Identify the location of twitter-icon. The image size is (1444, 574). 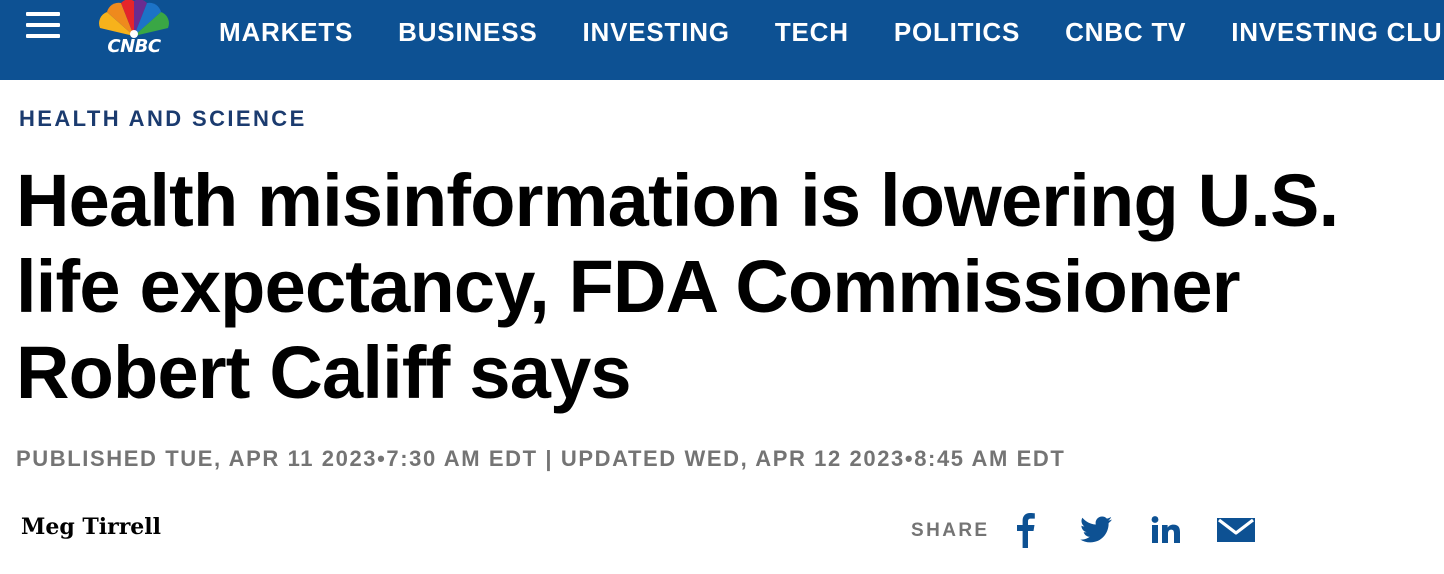
(1096, 530).